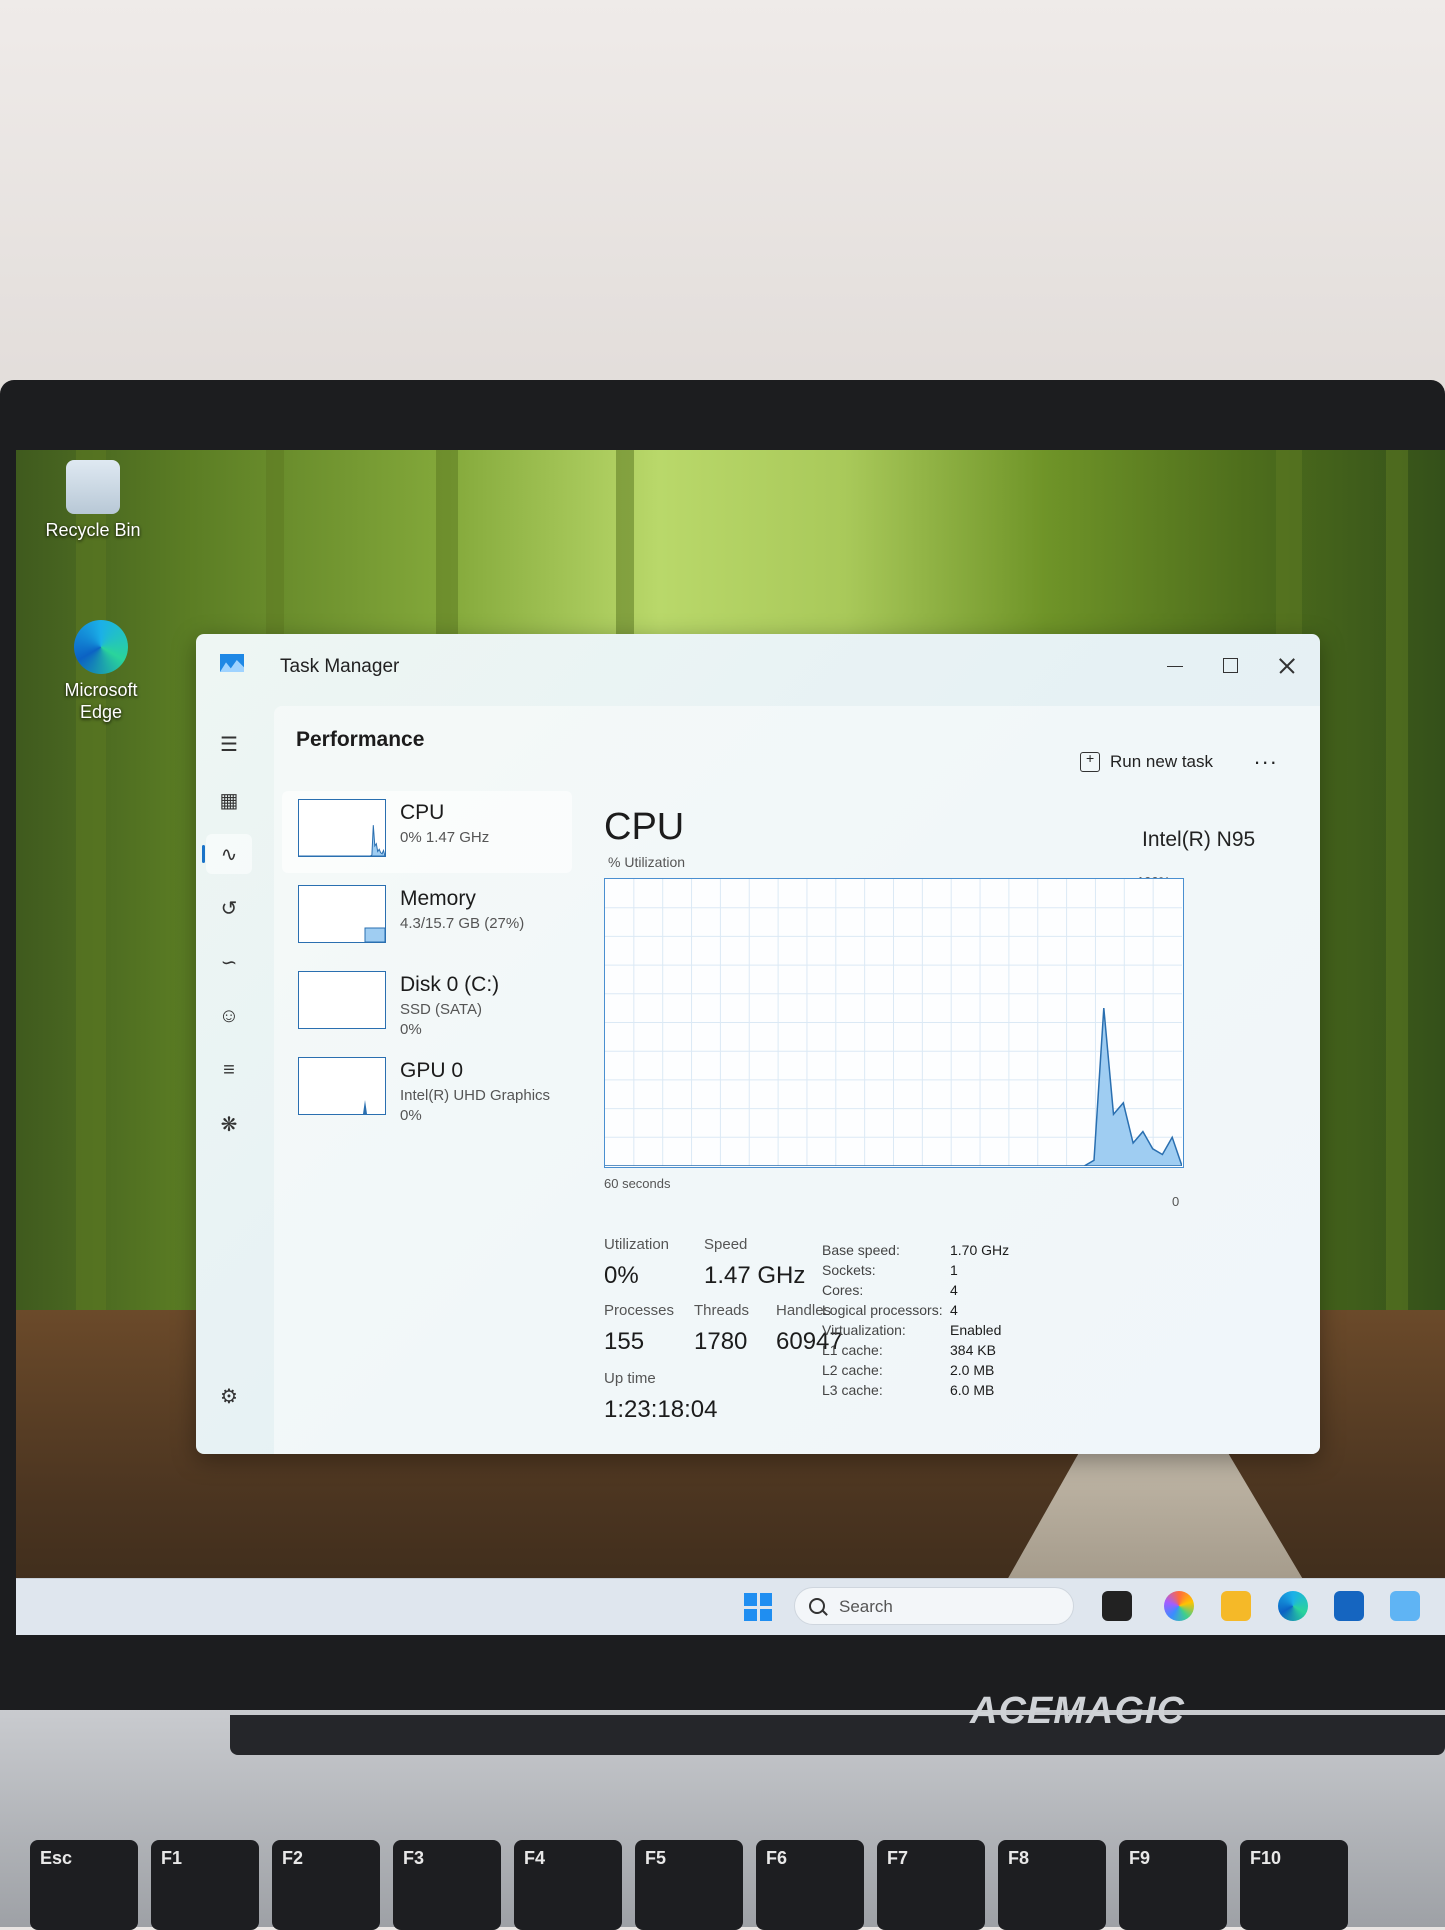 This screenshot has height=1930, width=1445. I want to click on perf-item-gpu: GPU 0 Intel(R) UHD Graphics 0%, so click(427, 1090).